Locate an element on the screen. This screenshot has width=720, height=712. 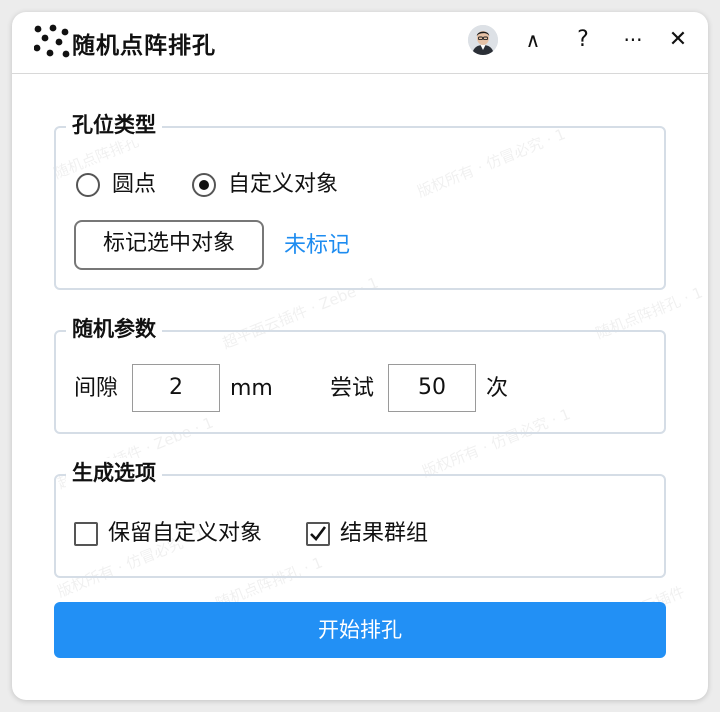
radio-dot is located at coordinates (88, 185).